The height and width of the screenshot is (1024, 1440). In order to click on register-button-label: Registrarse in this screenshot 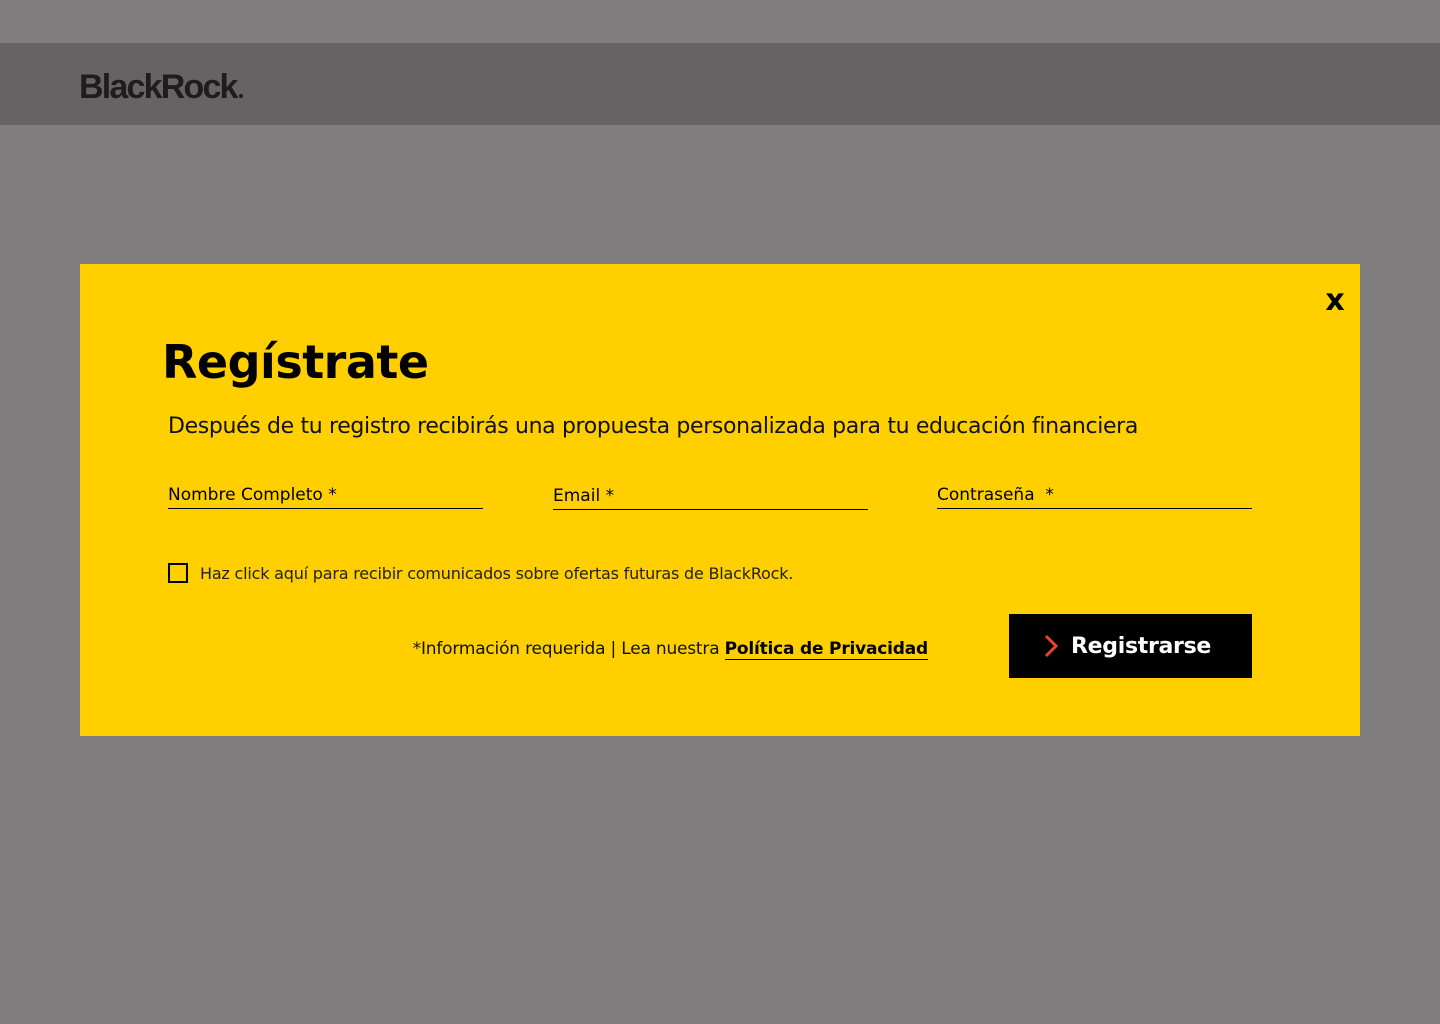, I will do `click(1141, 646)`.